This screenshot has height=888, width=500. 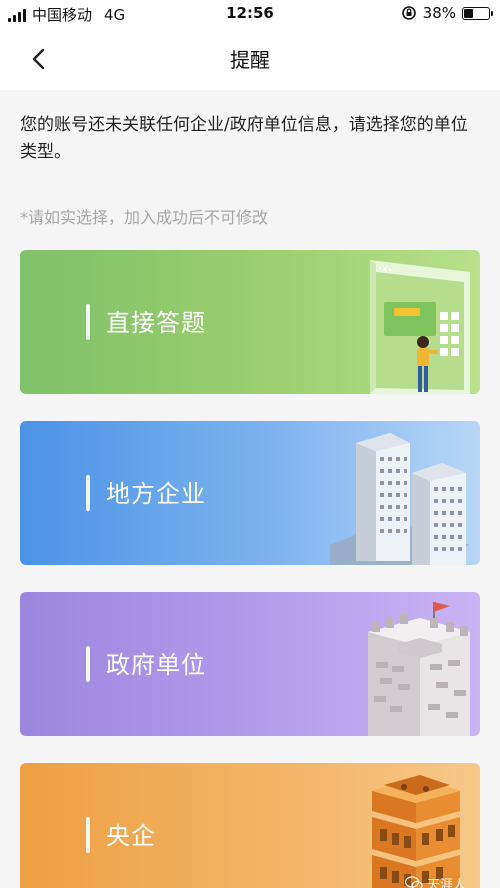 I want to click on battery-percent: 38%, so click(x=439, y=13).